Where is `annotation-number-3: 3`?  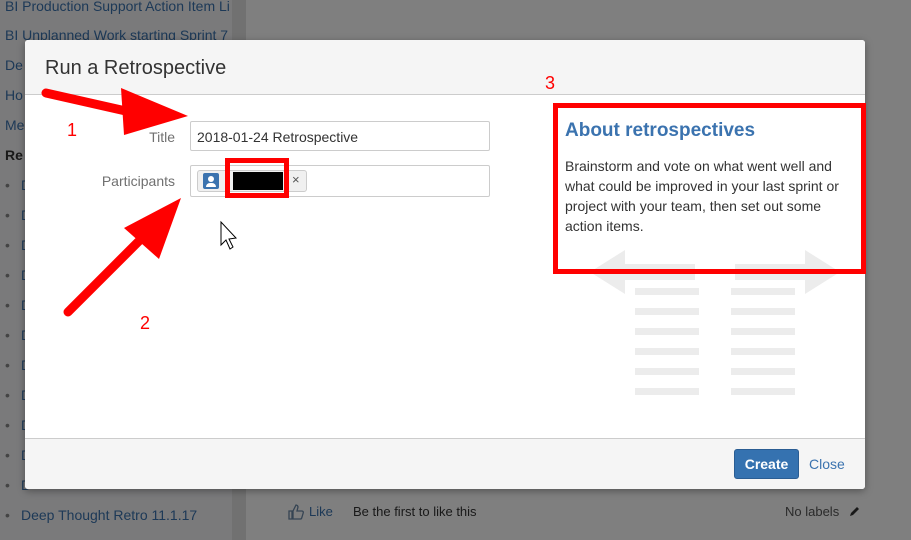 annotation-number-3: 3 is located at coordinates (550, 83).